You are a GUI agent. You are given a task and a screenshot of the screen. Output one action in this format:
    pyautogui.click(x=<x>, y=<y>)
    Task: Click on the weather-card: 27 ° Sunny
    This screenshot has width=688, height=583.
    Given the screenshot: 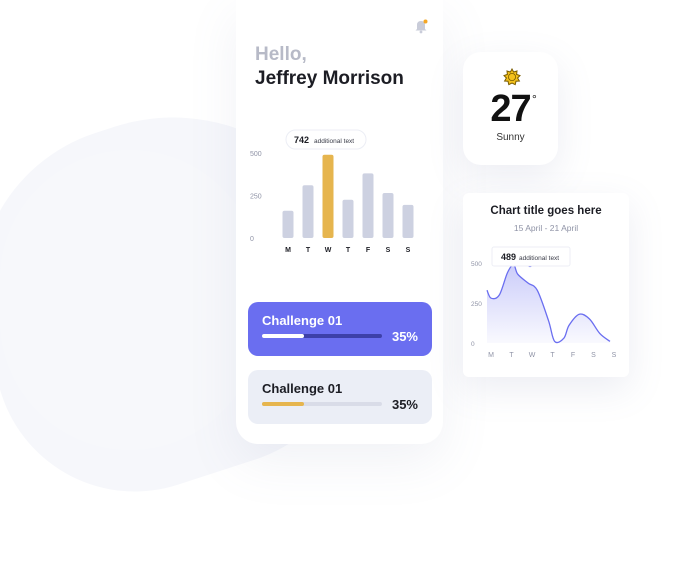 What is the action you would take?
    pyautogui.click(x=510, y=108)
    